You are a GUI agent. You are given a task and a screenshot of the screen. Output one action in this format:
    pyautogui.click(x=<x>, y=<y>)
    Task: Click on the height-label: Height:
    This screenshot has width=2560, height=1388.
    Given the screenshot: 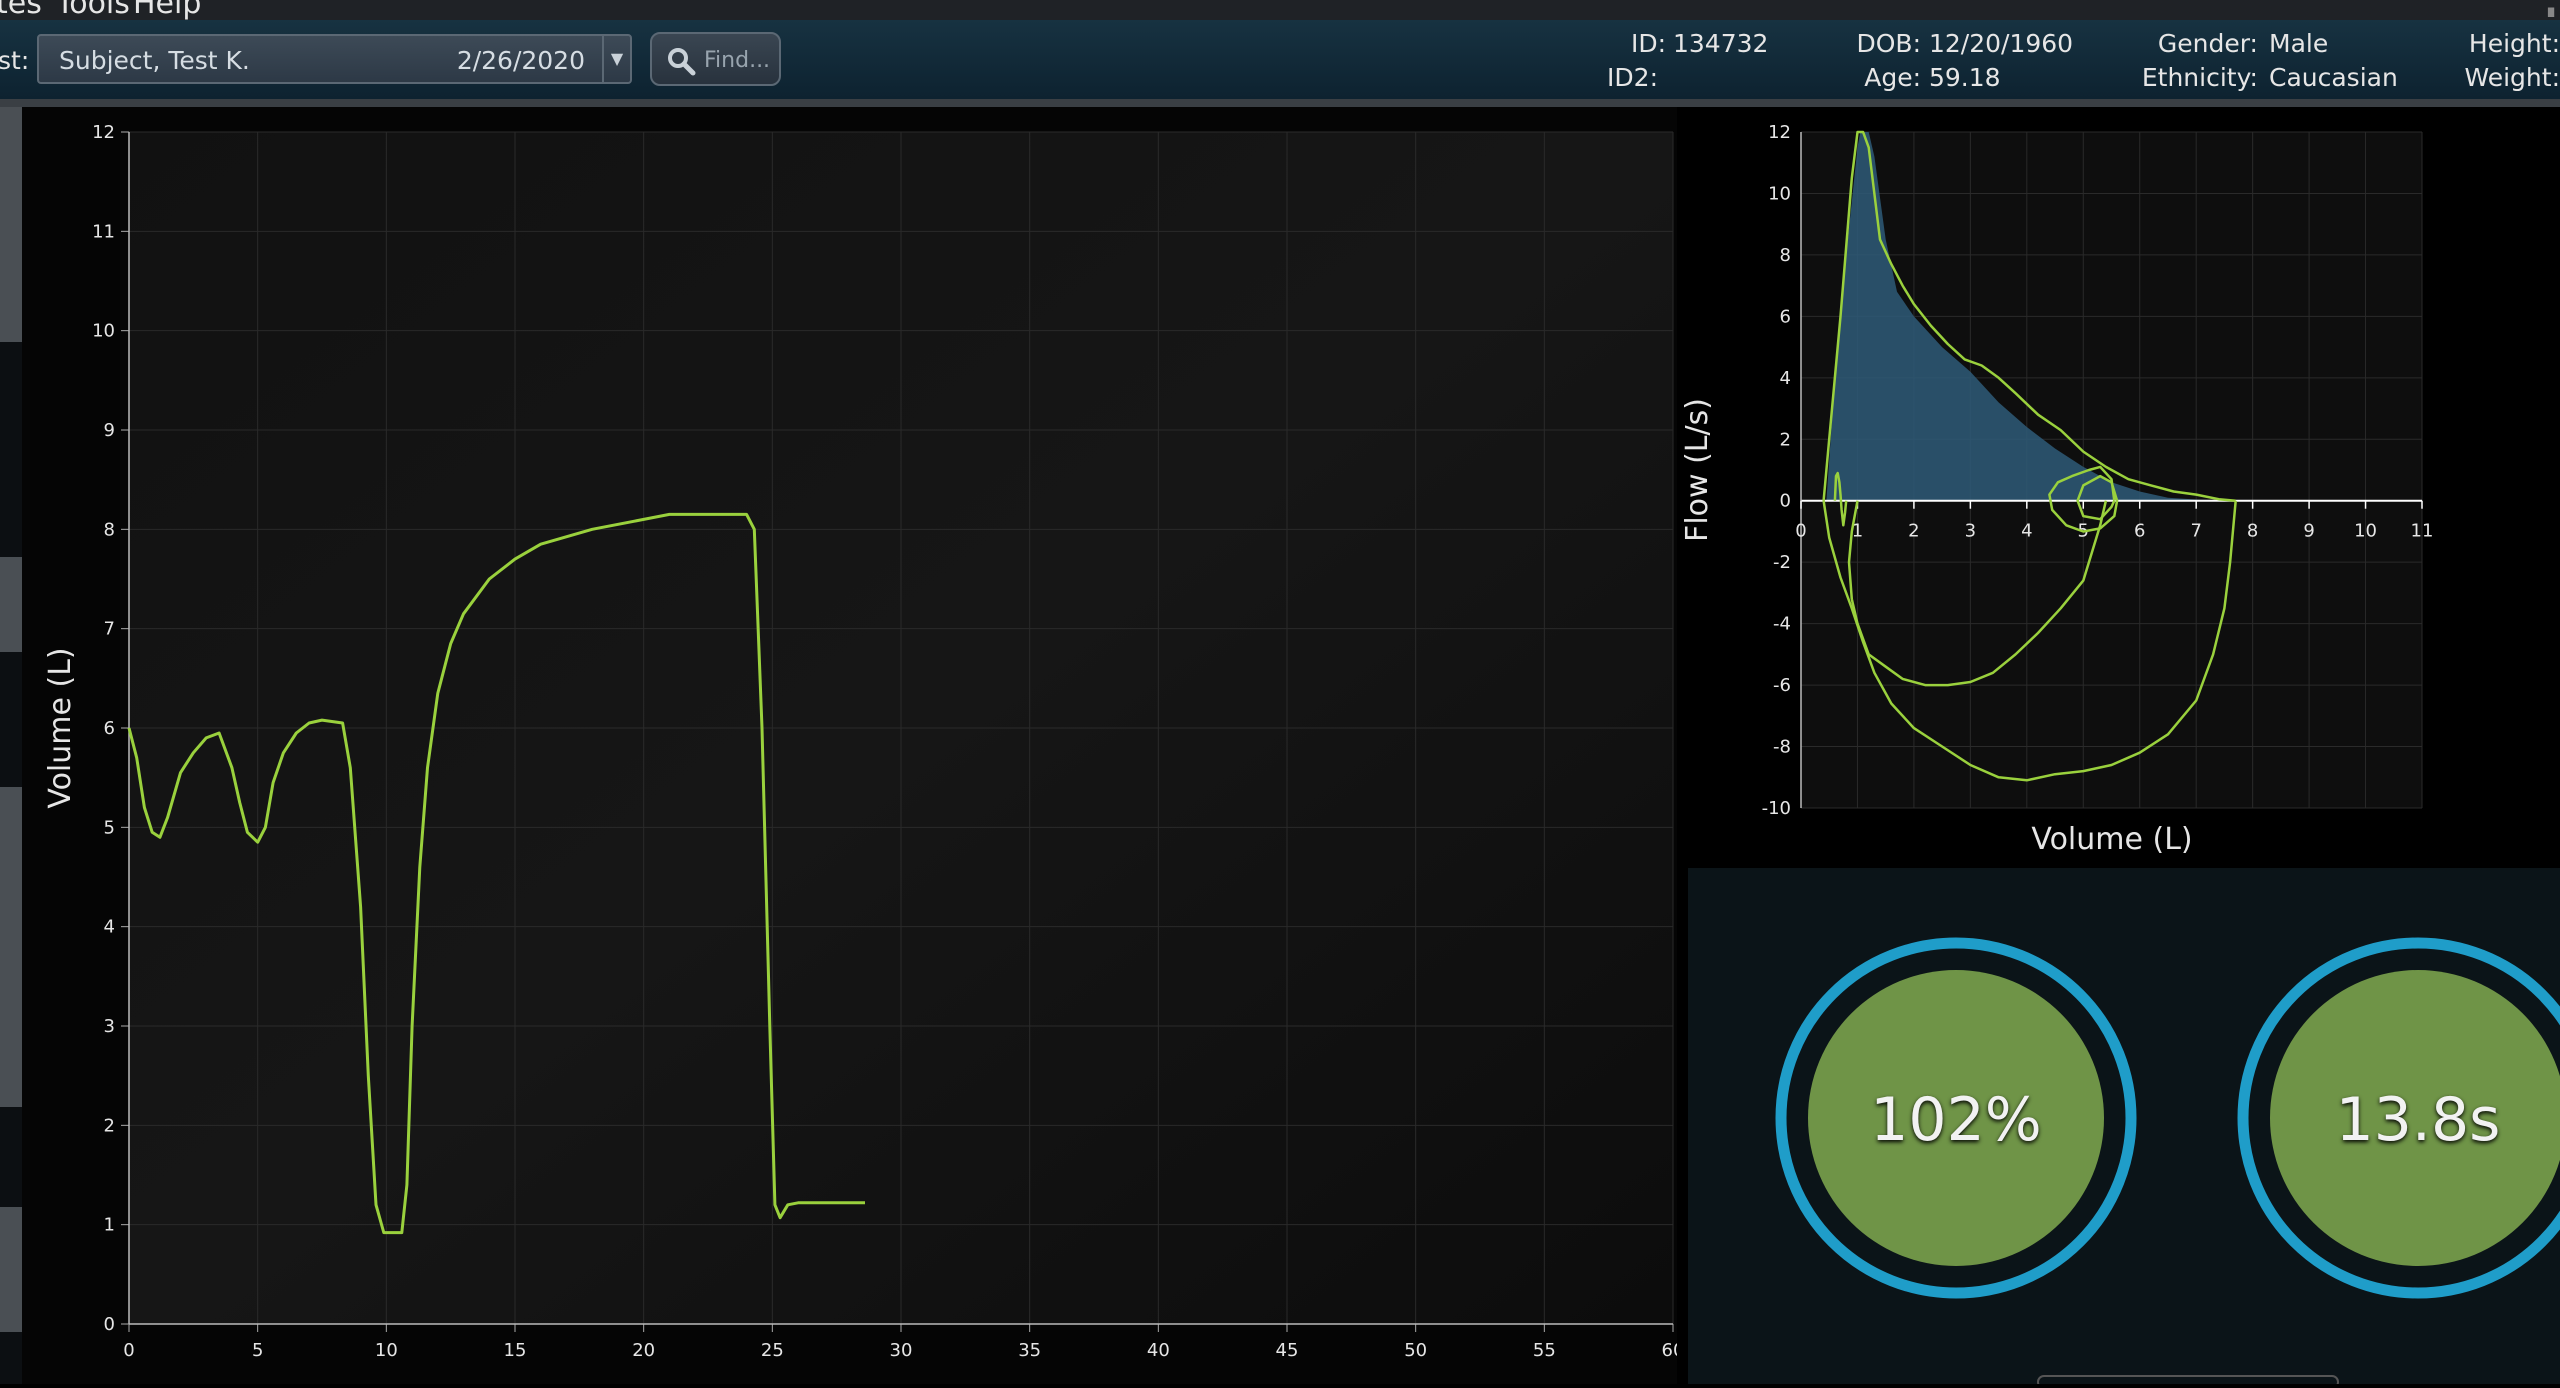 What is the action you would take?
    pyautogui.click(x=2514, y=43)
    